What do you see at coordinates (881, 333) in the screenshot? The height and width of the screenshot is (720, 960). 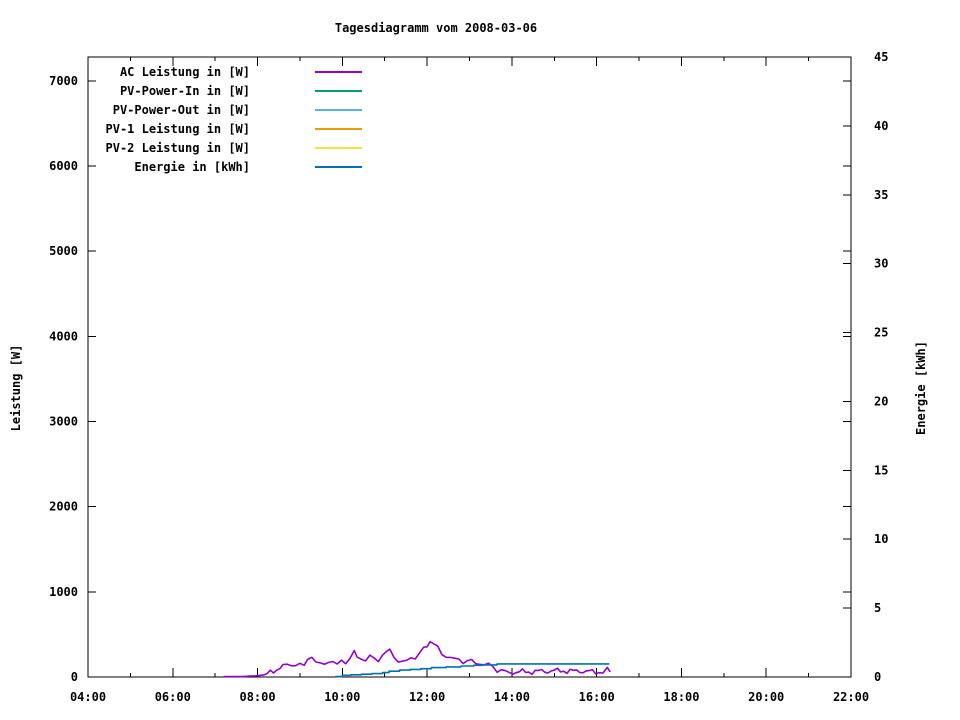 I see `y2-tick-label: 25` at bounding box center [881, 333].